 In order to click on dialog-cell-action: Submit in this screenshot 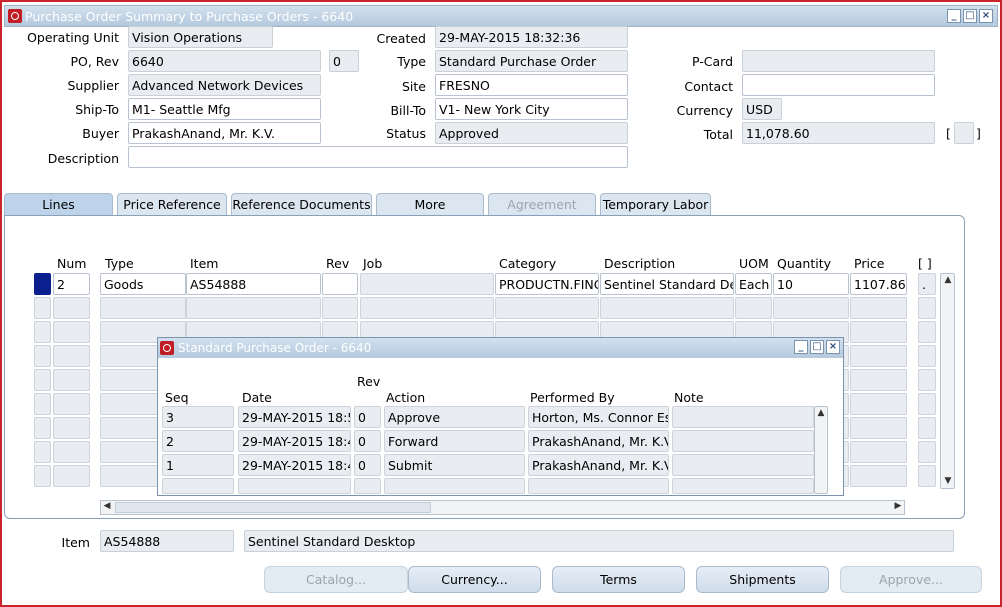, I will do `click(454, 465)`.